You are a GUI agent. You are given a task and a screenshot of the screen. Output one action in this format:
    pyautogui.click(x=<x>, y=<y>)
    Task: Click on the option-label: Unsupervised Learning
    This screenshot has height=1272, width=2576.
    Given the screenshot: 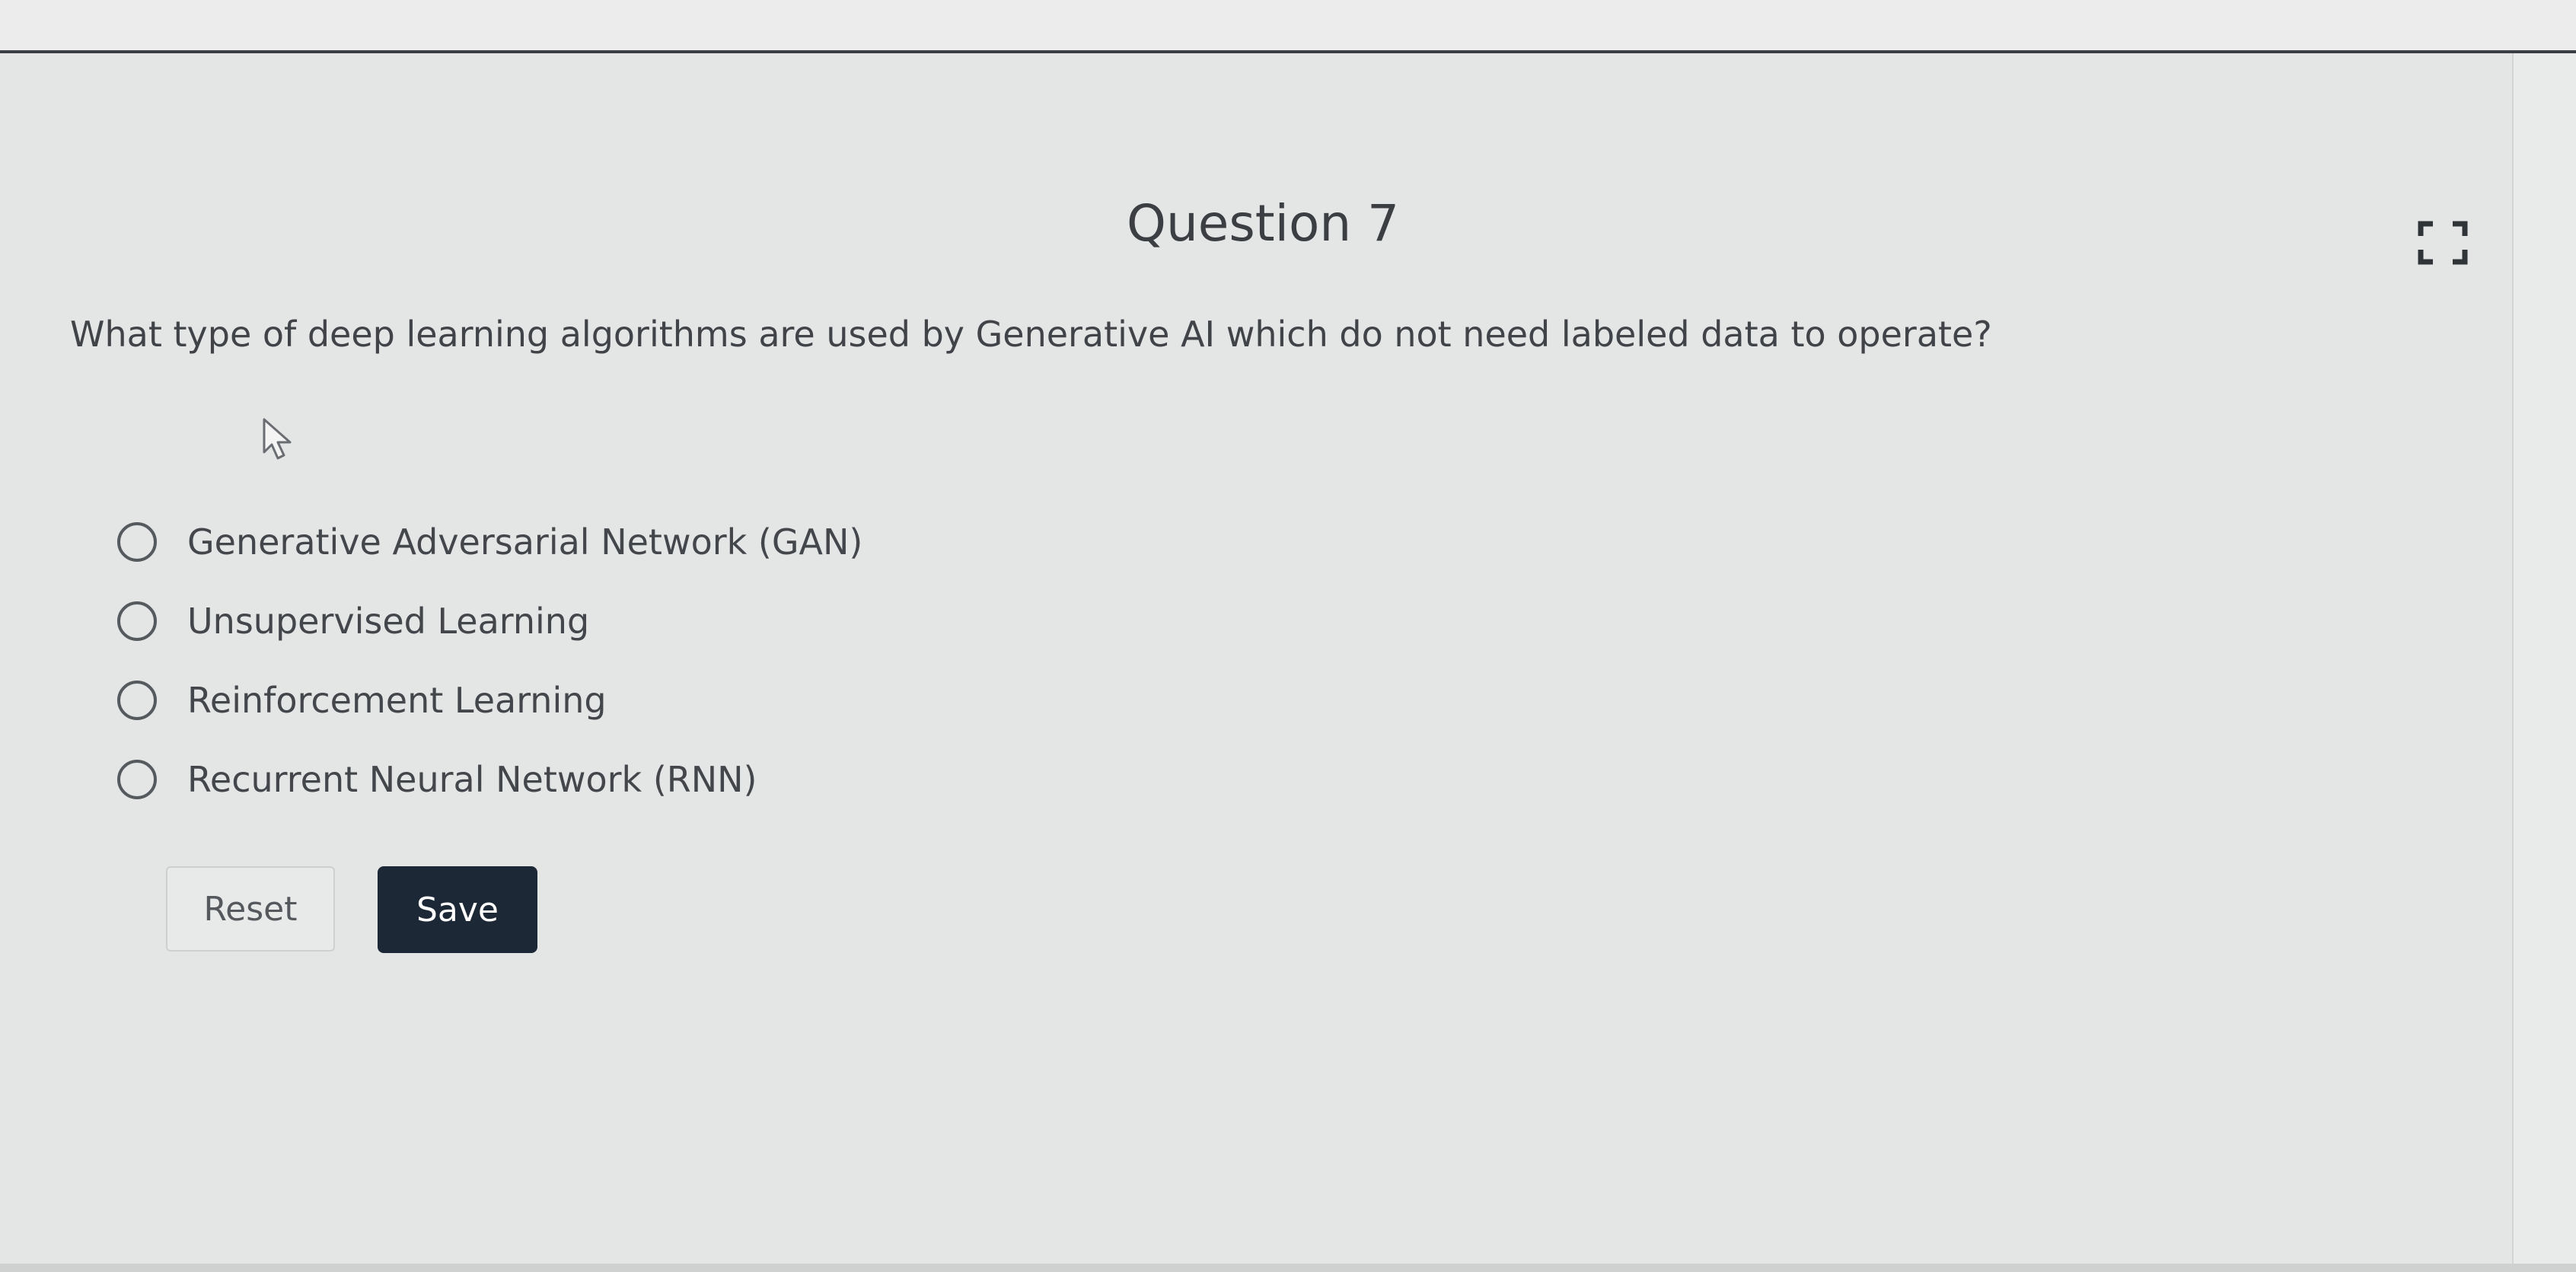 What is the action you would take?
    pyautogui.click(x=388, y=621)
    